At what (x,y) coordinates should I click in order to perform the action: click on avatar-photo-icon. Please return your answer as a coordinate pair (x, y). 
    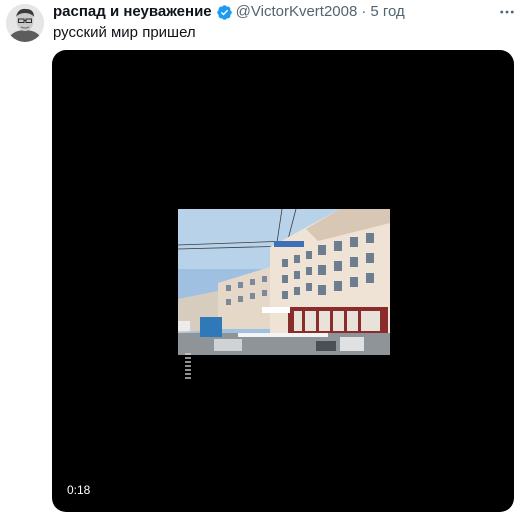
    Looking at the image, I should click on (25, 23).